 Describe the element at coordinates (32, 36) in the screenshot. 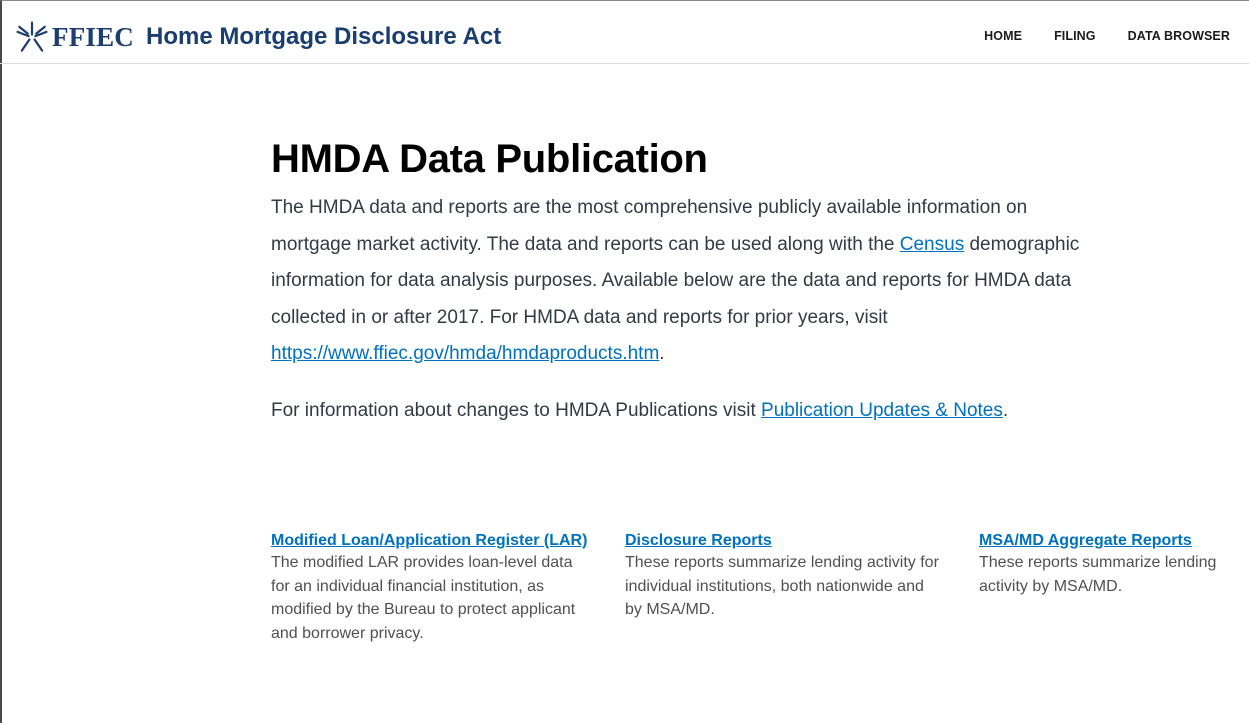

I see `ffiec-star-icon` at that location.